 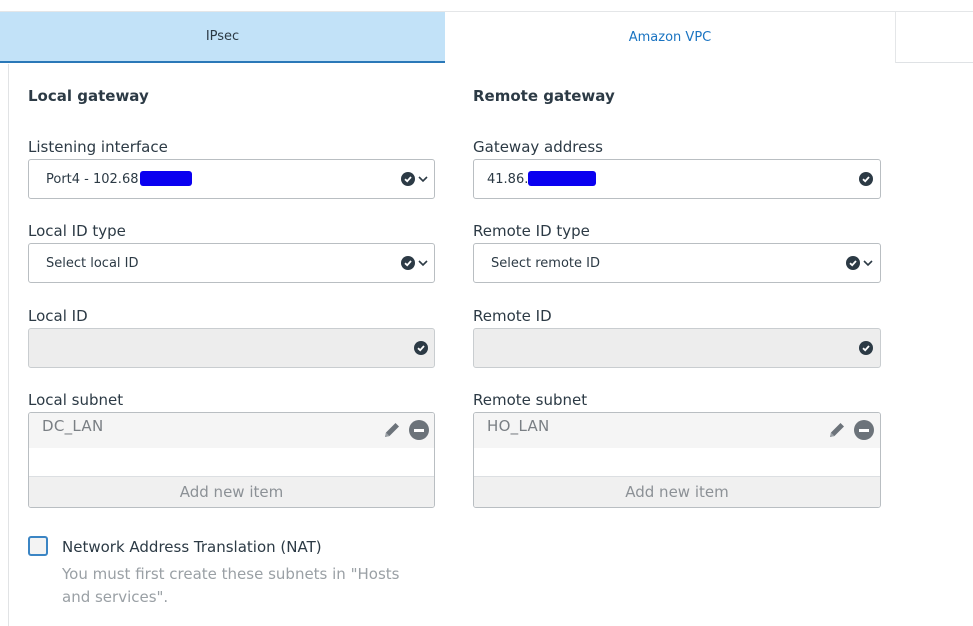 I want to click on local-id-label: Local ID, so click(x=58, y=316).